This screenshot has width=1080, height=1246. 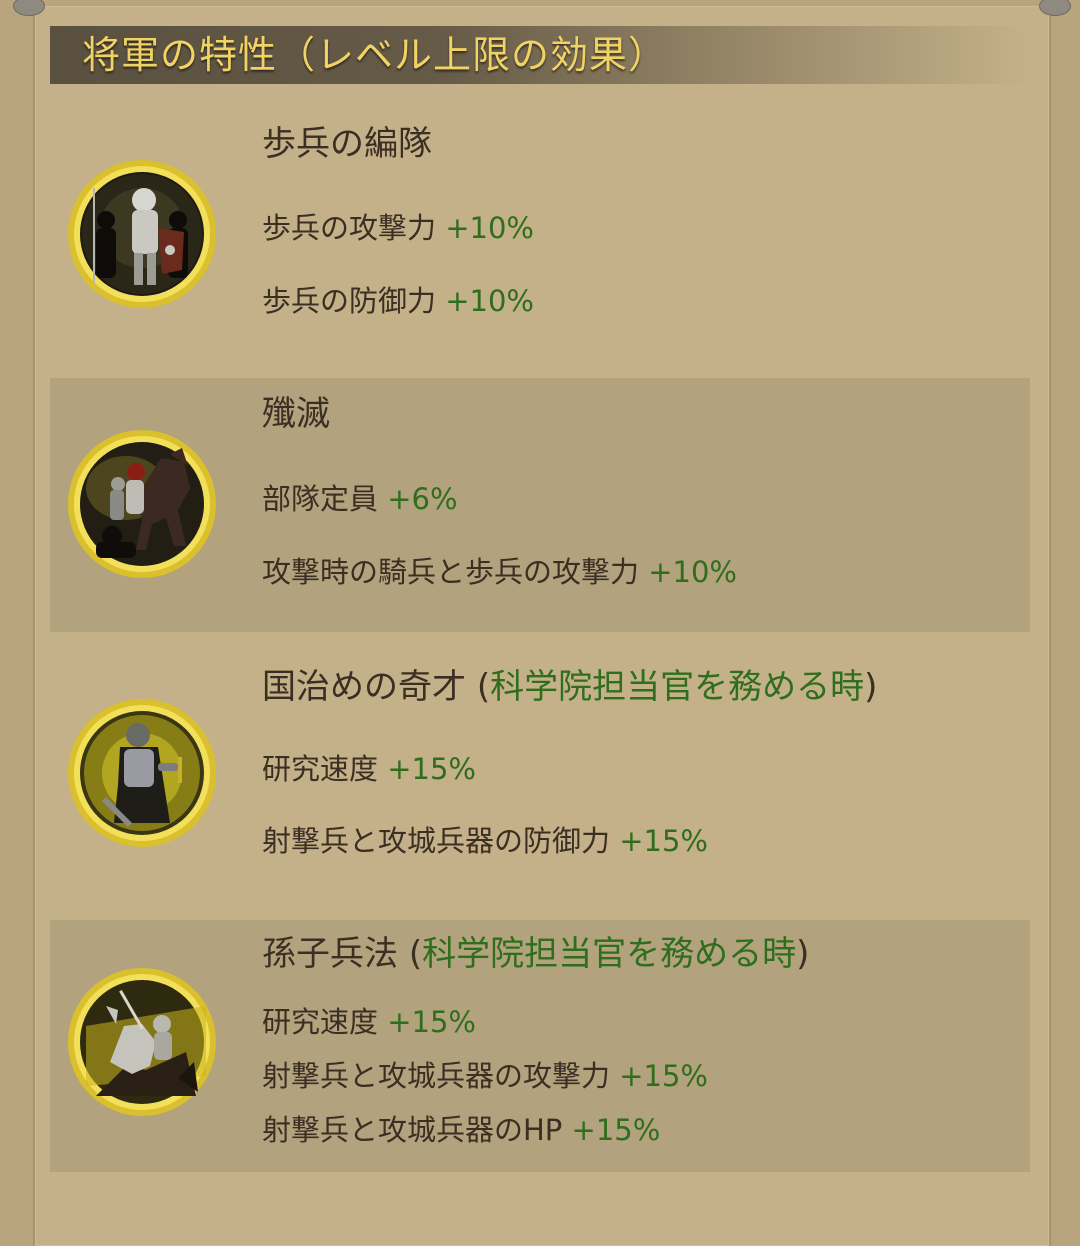 I want to click on mounted-knight-icon, so click(x=142, y=1042).